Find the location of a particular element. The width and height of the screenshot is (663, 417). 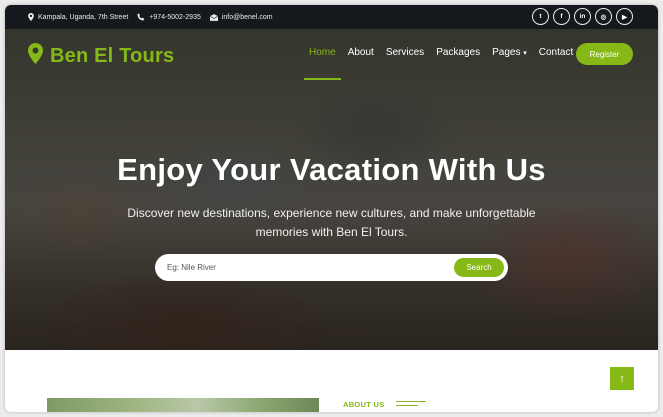

chevron-down-icon: ▾ is located at coordinates (525, 53).